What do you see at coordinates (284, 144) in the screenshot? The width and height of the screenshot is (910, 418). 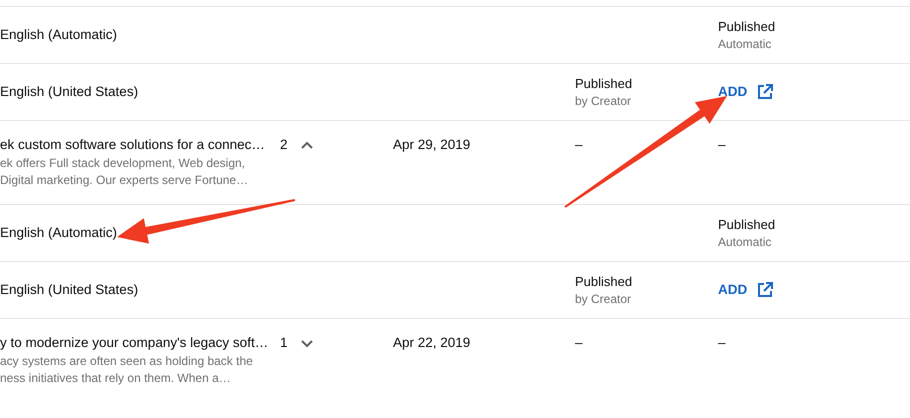 I see `language-count: 2` at bounding box center [284, 144].